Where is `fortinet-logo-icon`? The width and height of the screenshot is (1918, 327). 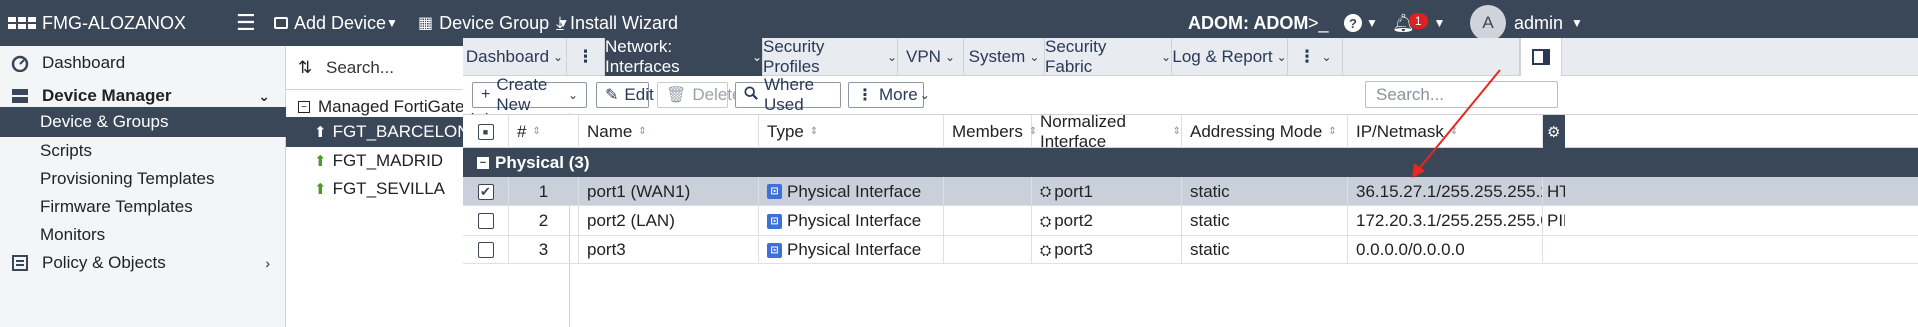 fortinet-logo-icon is located at coordinates (22, 23).